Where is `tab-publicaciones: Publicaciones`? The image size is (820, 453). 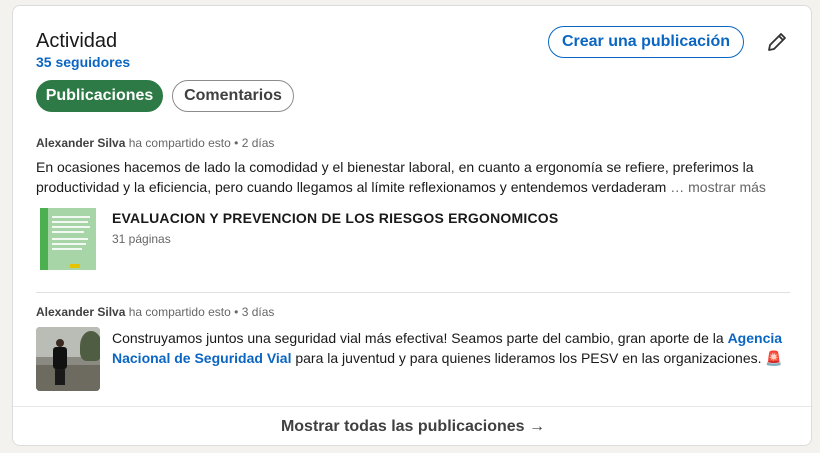 tab-publicaciones: Publicaciones is located at coordinates (99, 96).